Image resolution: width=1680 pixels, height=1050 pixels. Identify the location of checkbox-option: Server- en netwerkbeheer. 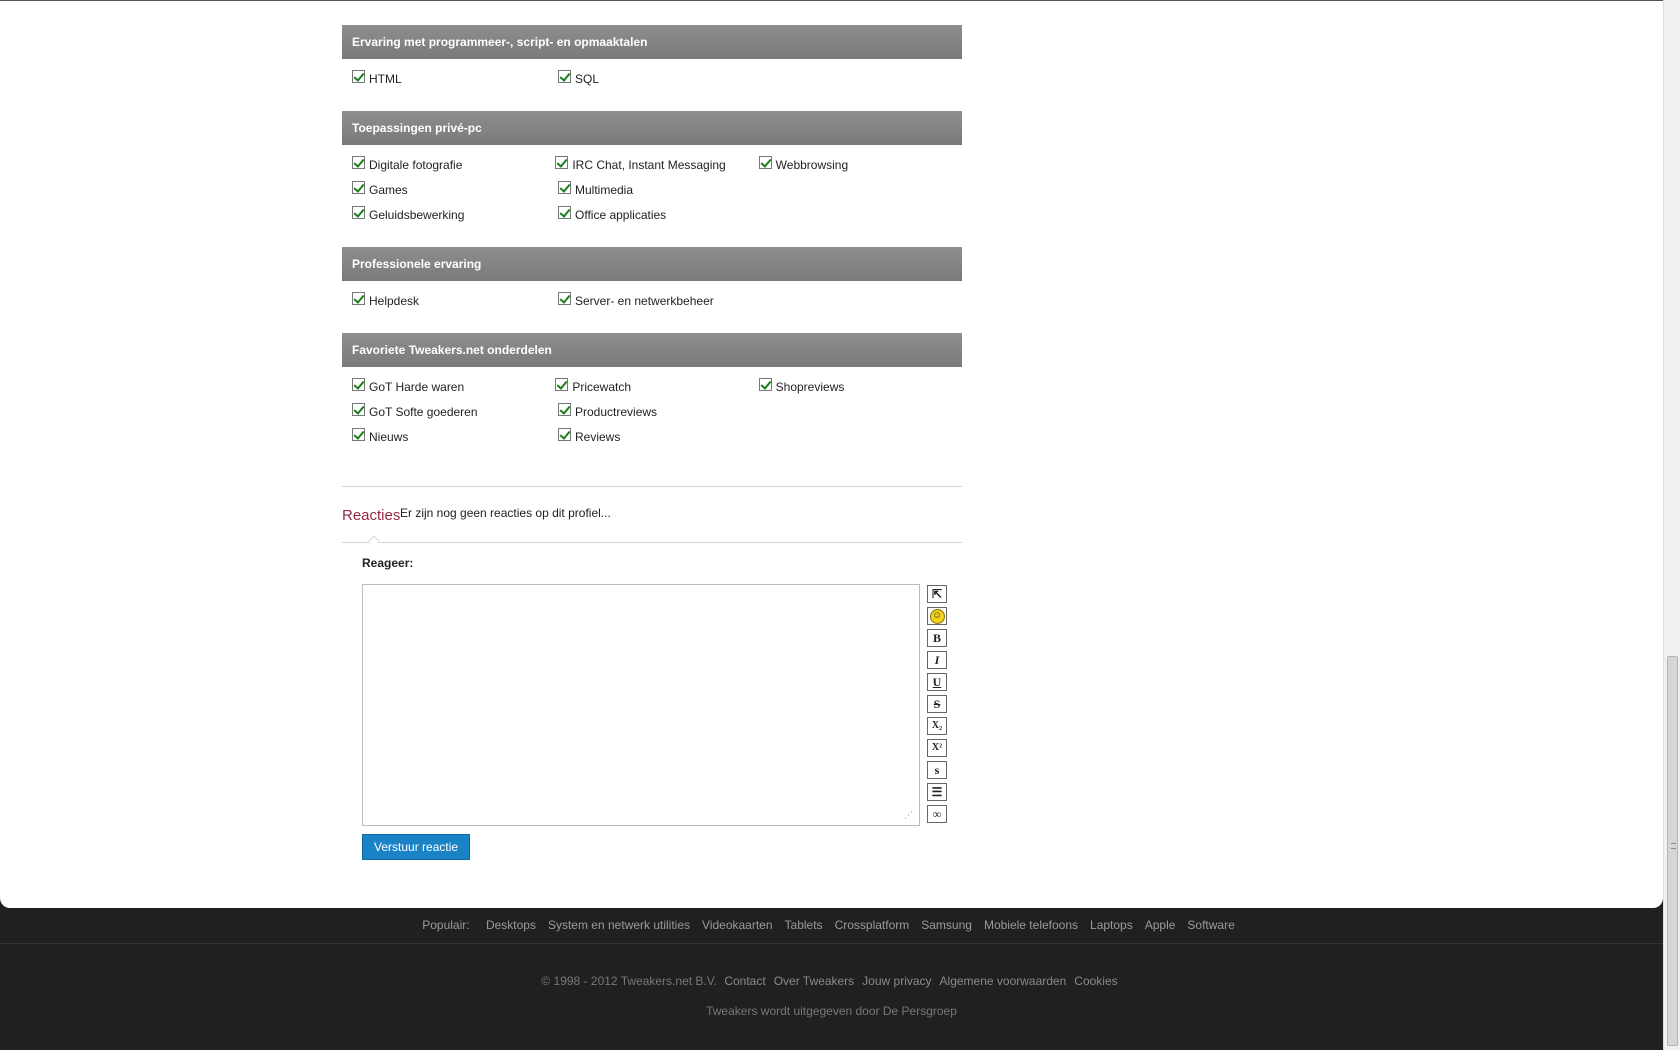
(661, 303).